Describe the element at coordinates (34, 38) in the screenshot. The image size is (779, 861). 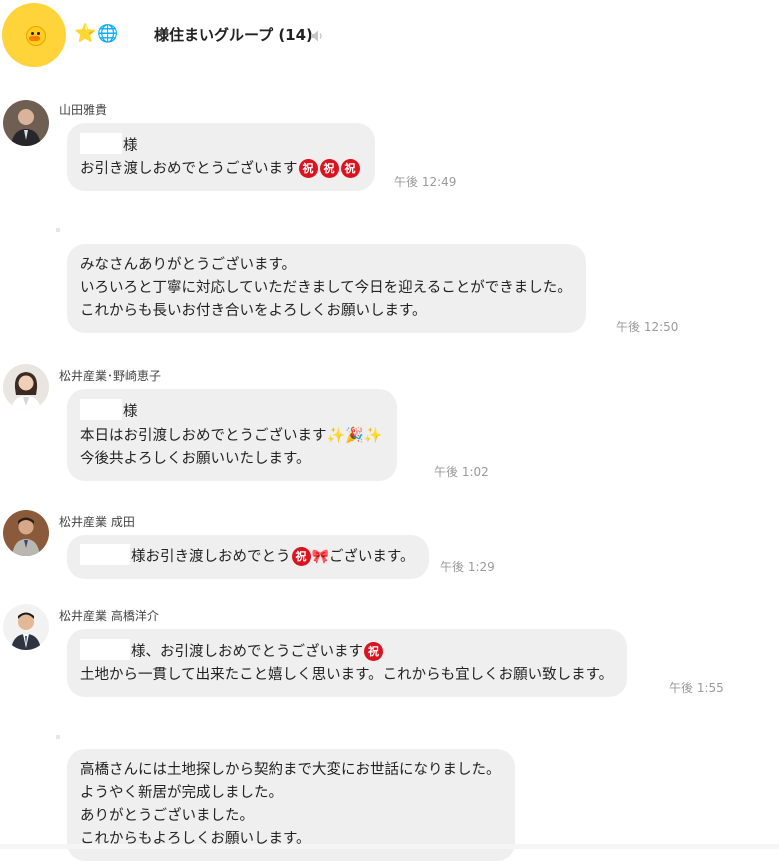
I see `chick-beak` at that location.